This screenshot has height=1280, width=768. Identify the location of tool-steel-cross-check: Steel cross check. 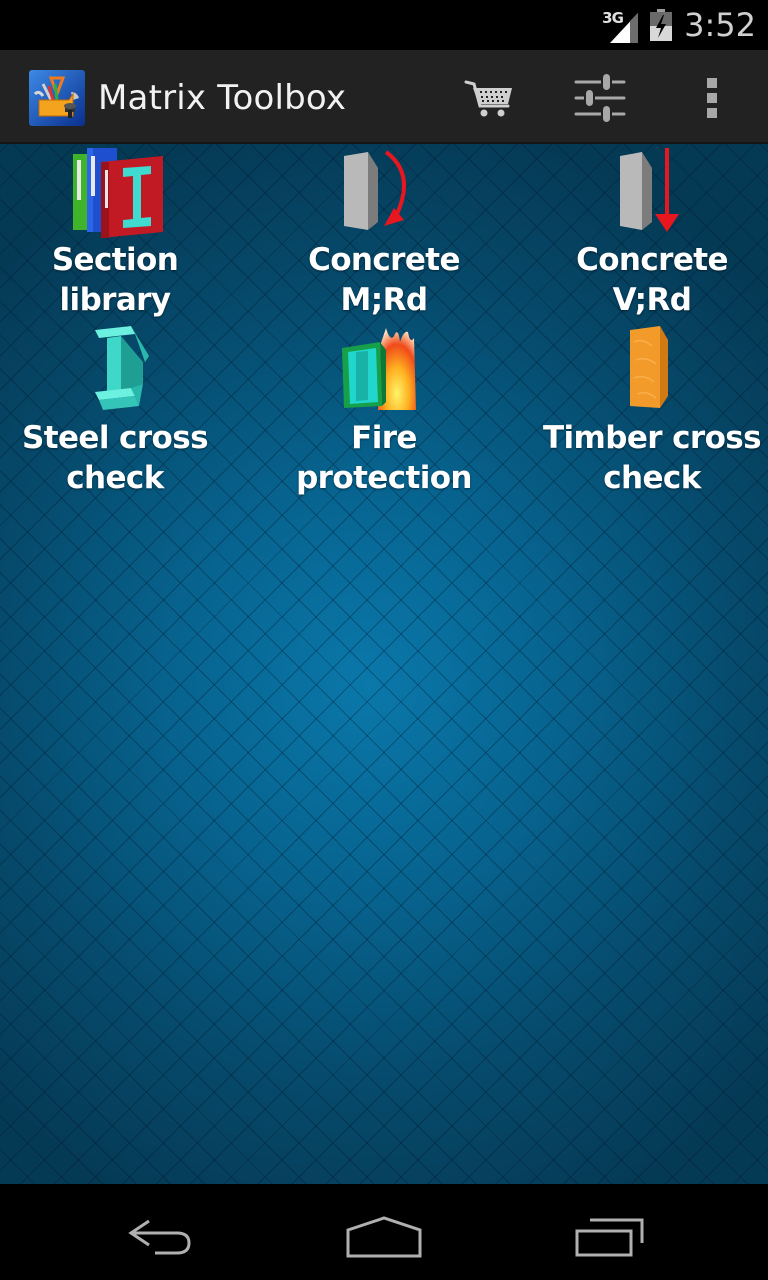
(121, 410).